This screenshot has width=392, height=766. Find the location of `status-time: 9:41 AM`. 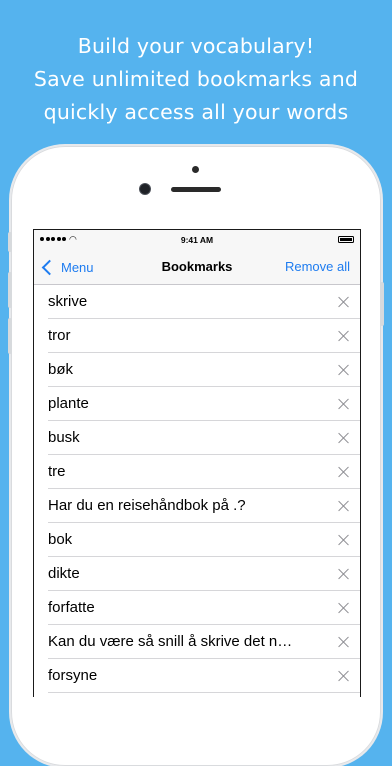

status-time: 9:41 AM is located at coordinates (197, 240).